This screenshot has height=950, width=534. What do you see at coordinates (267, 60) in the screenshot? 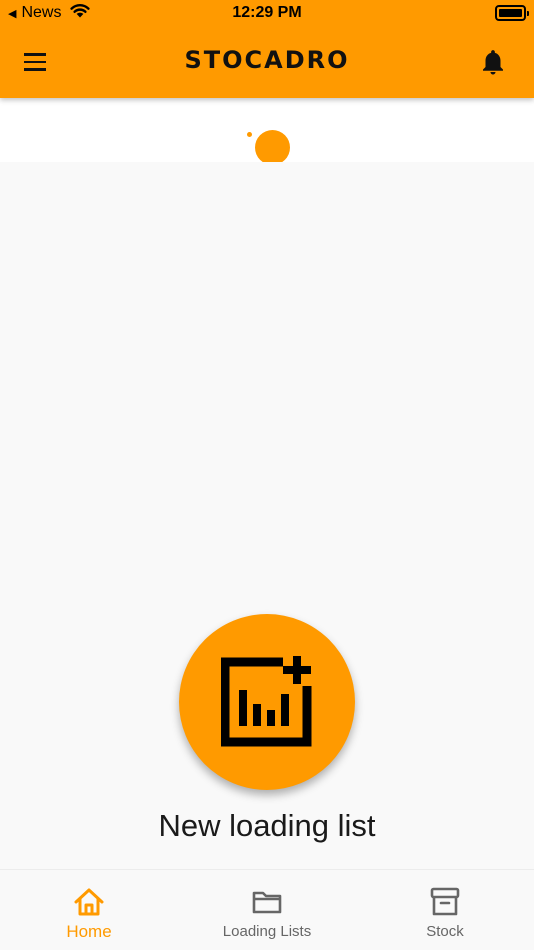
I see `brand-logo: STOCADRO` at bounding box center [267, 60].